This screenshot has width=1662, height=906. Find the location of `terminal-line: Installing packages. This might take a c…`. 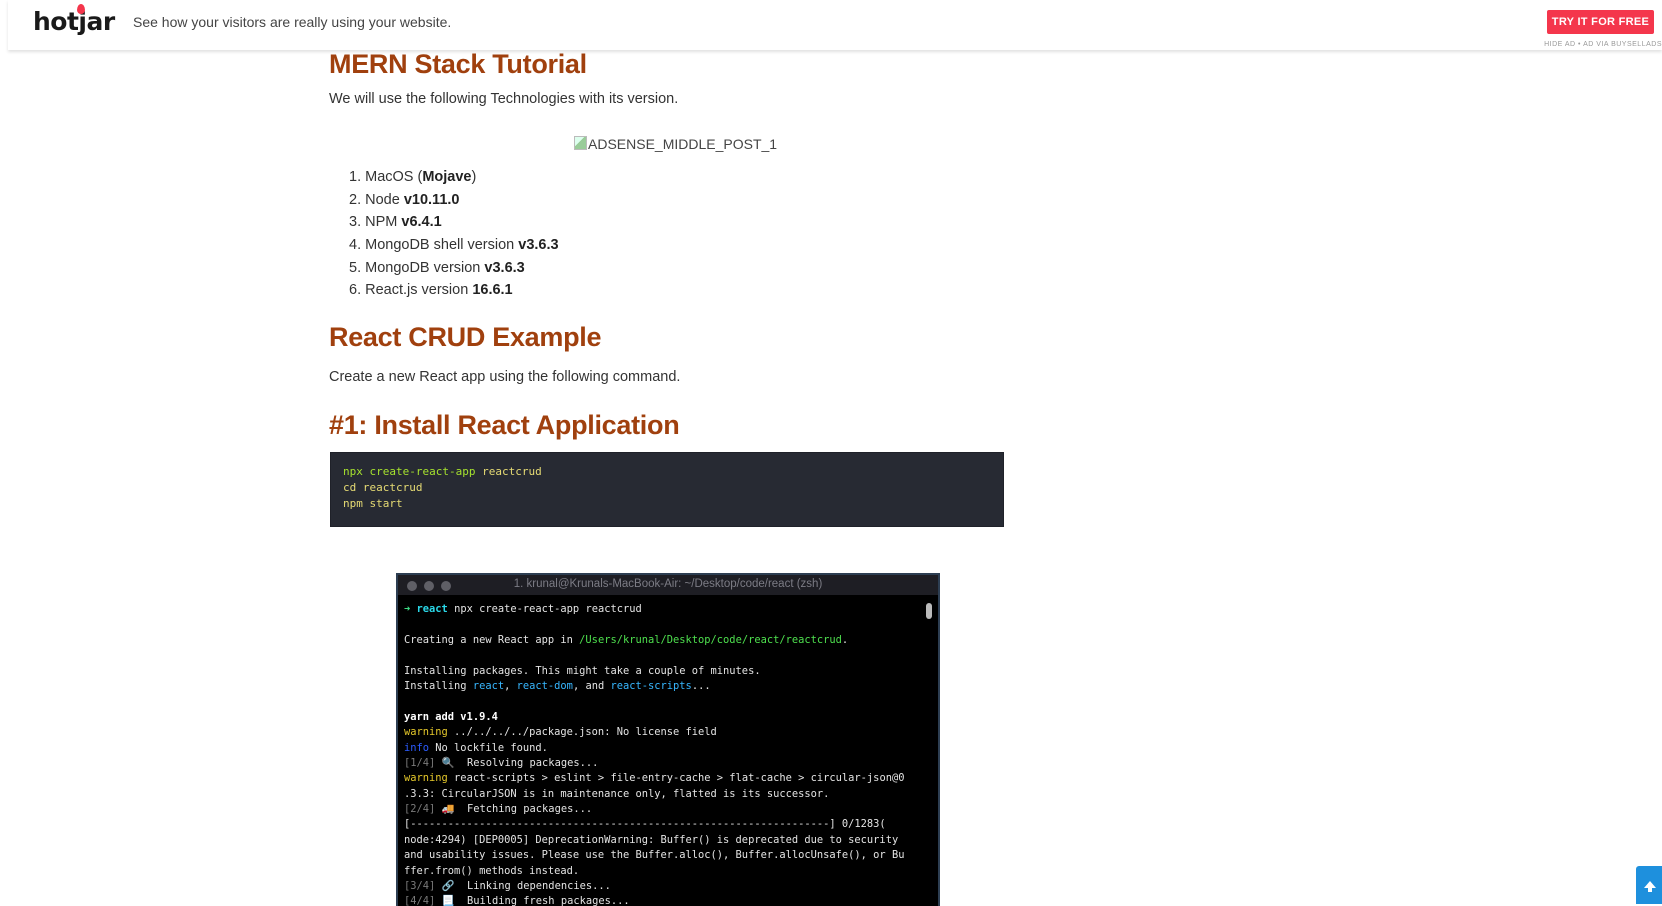

terminal-line: Installing packages. This might take a c… is located at coordinates (582, 670).